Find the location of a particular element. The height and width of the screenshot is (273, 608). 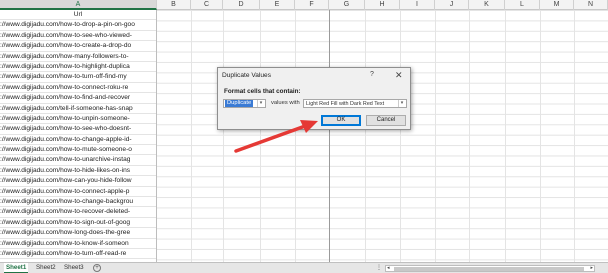

duplicate-type-value: Duplicate is located at coordinates (239, 103).